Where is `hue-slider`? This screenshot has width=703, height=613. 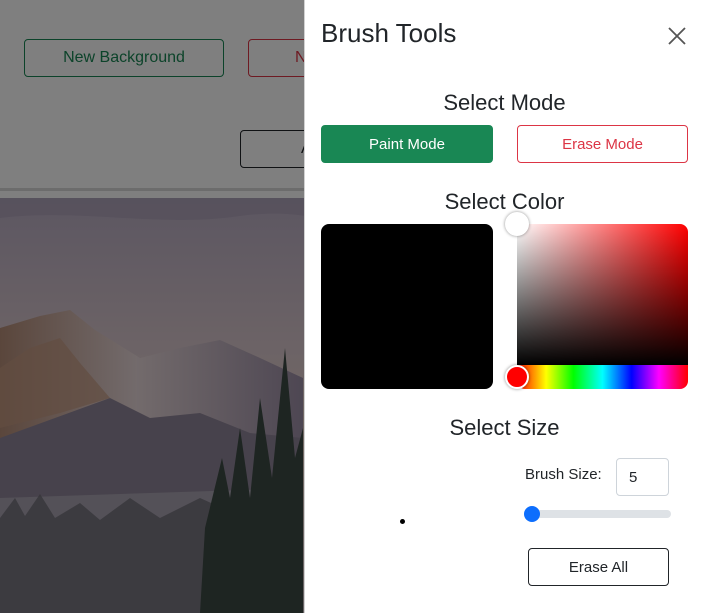 hue-slider is located at coordinates (602, 377).